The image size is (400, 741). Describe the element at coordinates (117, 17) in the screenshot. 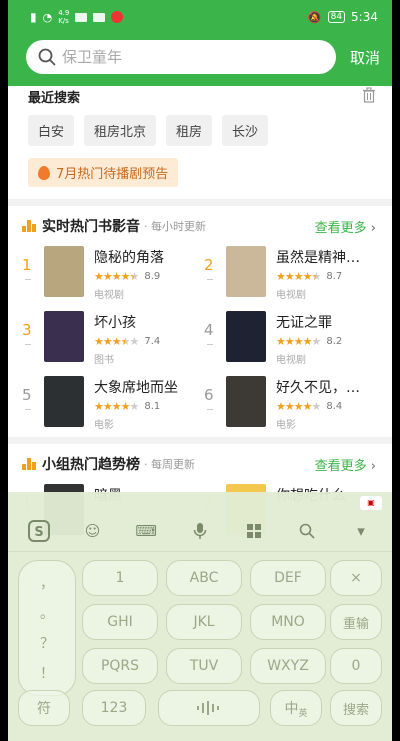

I see `weibo-icon` at that location.